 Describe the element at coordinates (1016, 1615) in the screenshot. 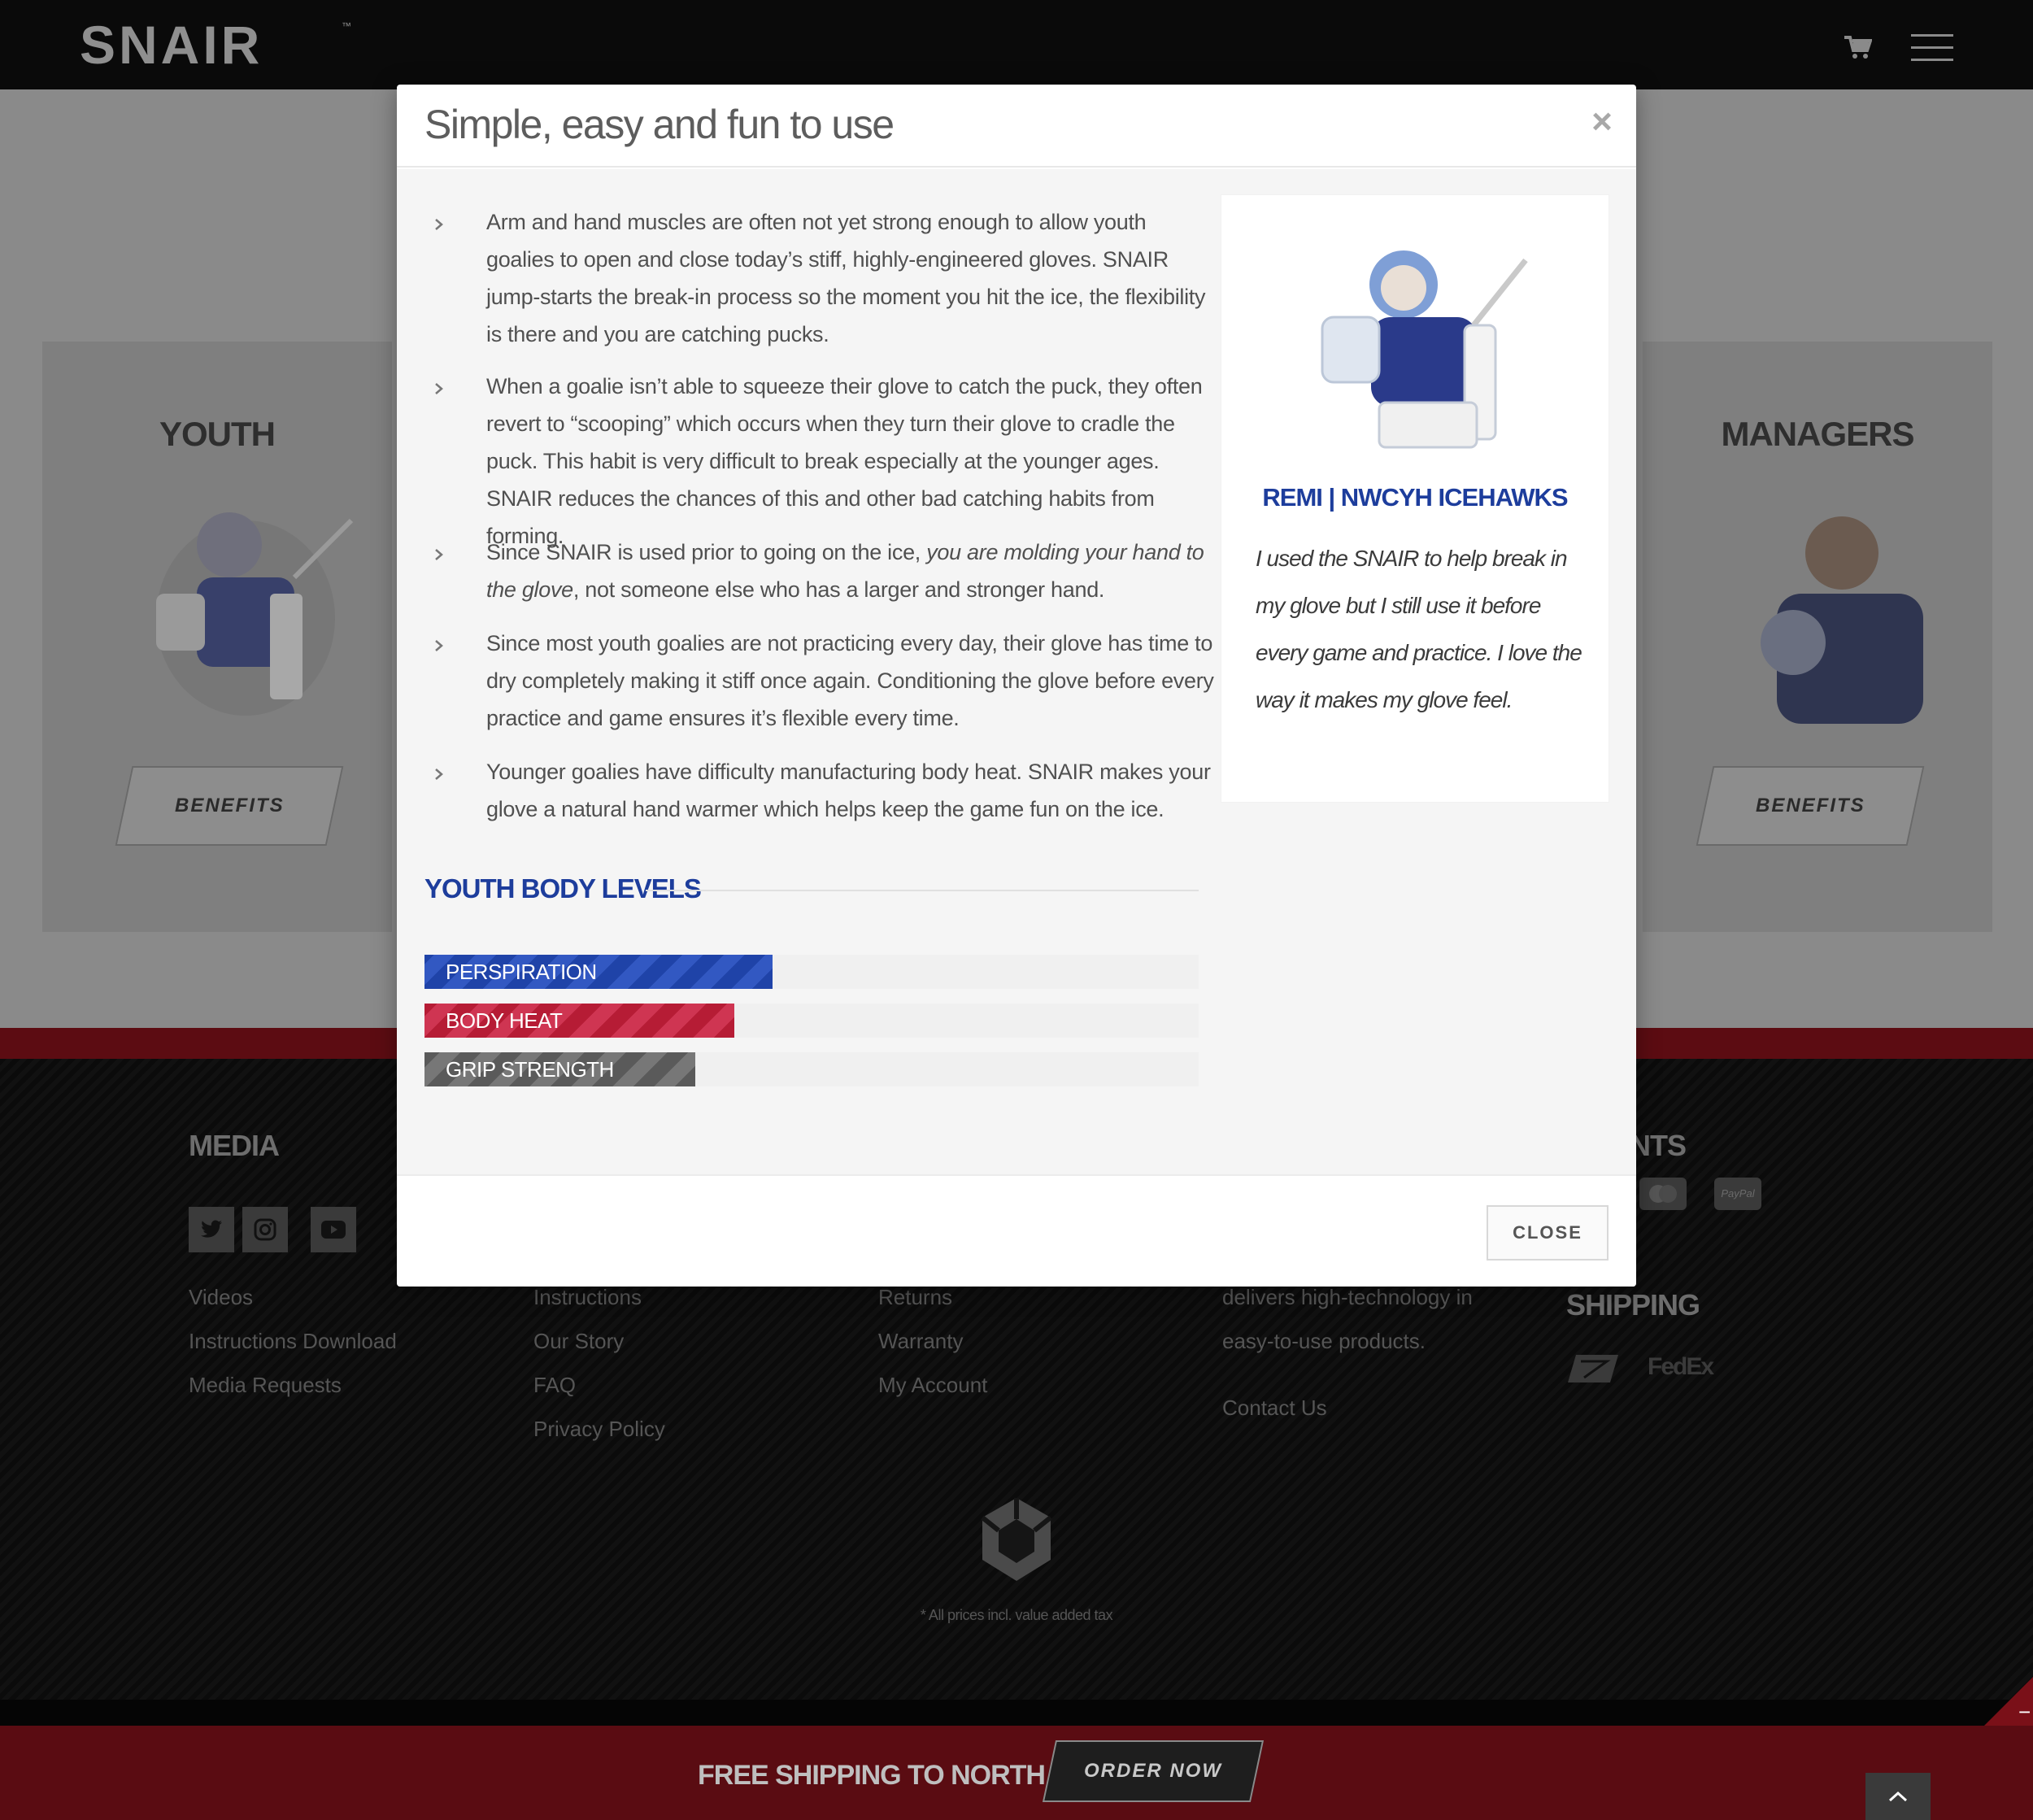

I see `tax-note: * All prices incl. value added tax` at that location.